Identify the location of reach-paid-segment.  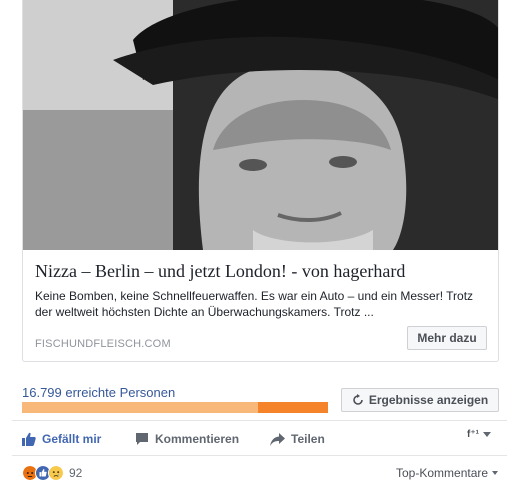
(292, 407).